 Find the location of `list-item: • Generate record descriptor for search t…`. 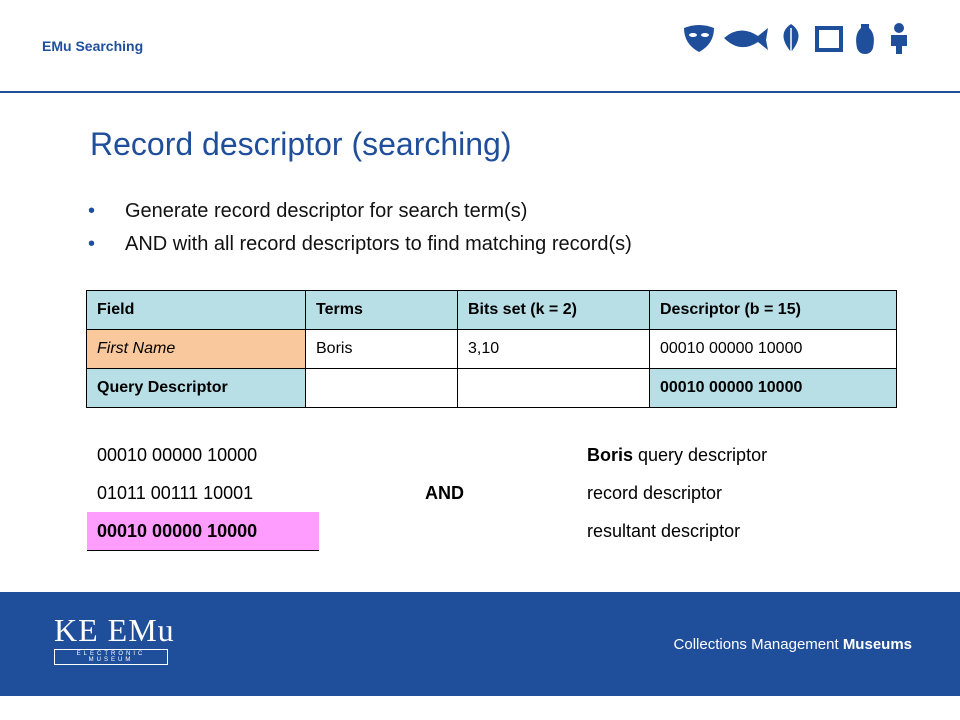

list-item: • Generate record descriptor for search t… is located at coordinates (308, 211).